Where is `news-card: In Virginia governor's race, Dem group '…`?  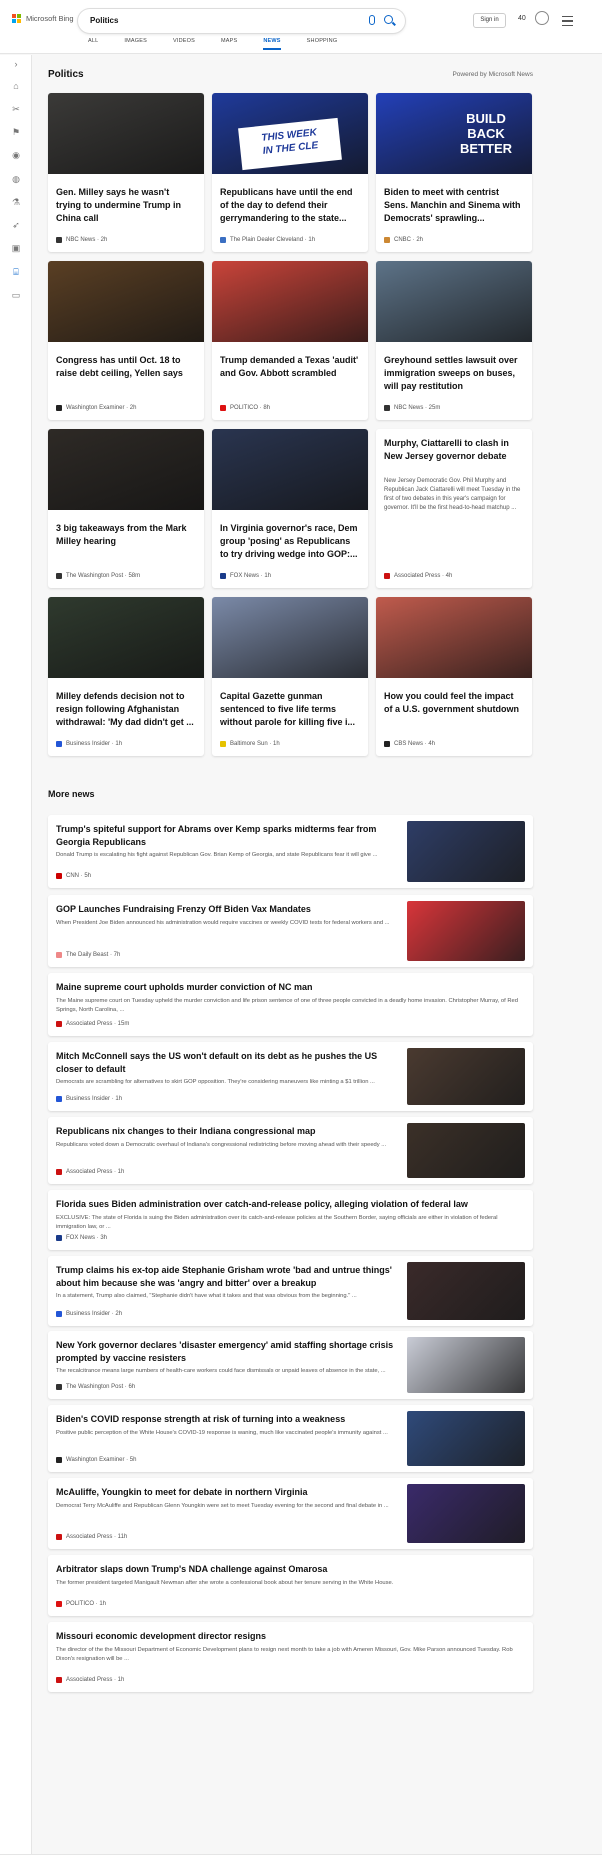
news-card: In Virginia governor's race, Dem group '… is located at coordinates (290, 508).